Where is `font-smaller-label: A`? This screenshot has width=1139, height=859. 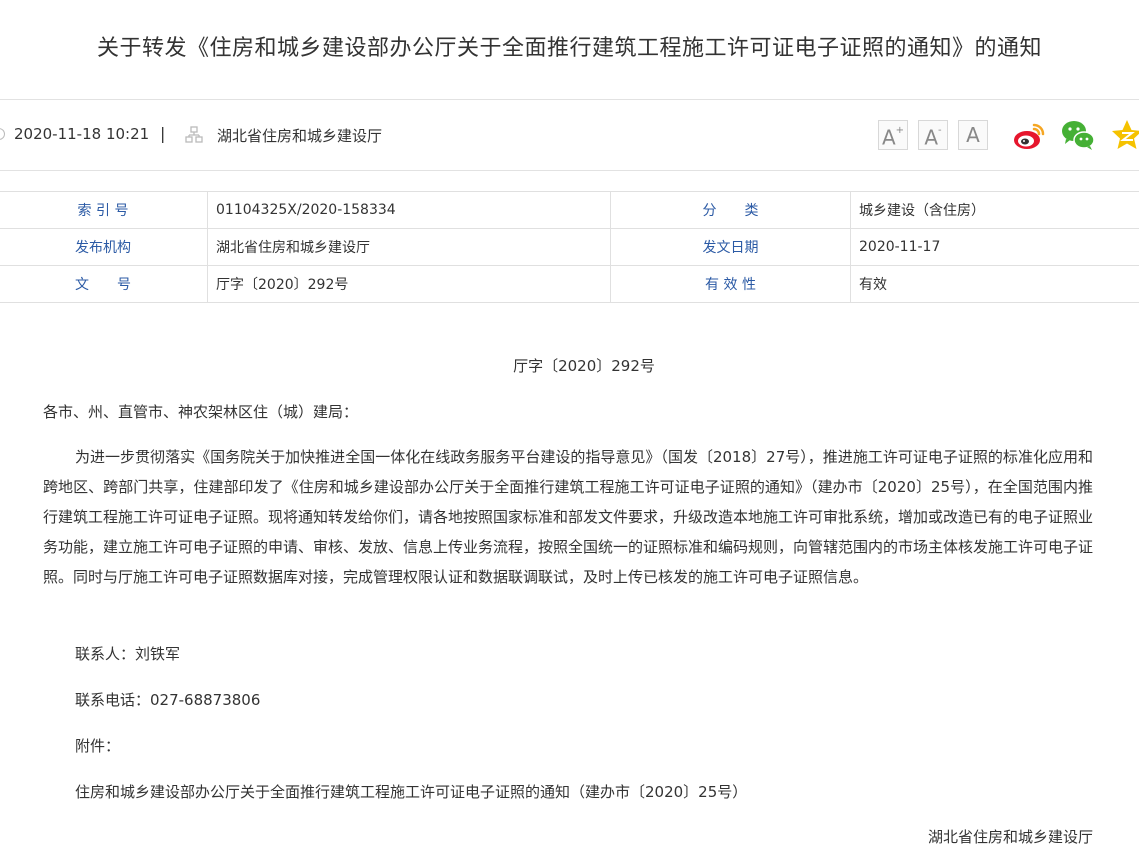
font-smaller-label: A is located at coordinates (931, 137).